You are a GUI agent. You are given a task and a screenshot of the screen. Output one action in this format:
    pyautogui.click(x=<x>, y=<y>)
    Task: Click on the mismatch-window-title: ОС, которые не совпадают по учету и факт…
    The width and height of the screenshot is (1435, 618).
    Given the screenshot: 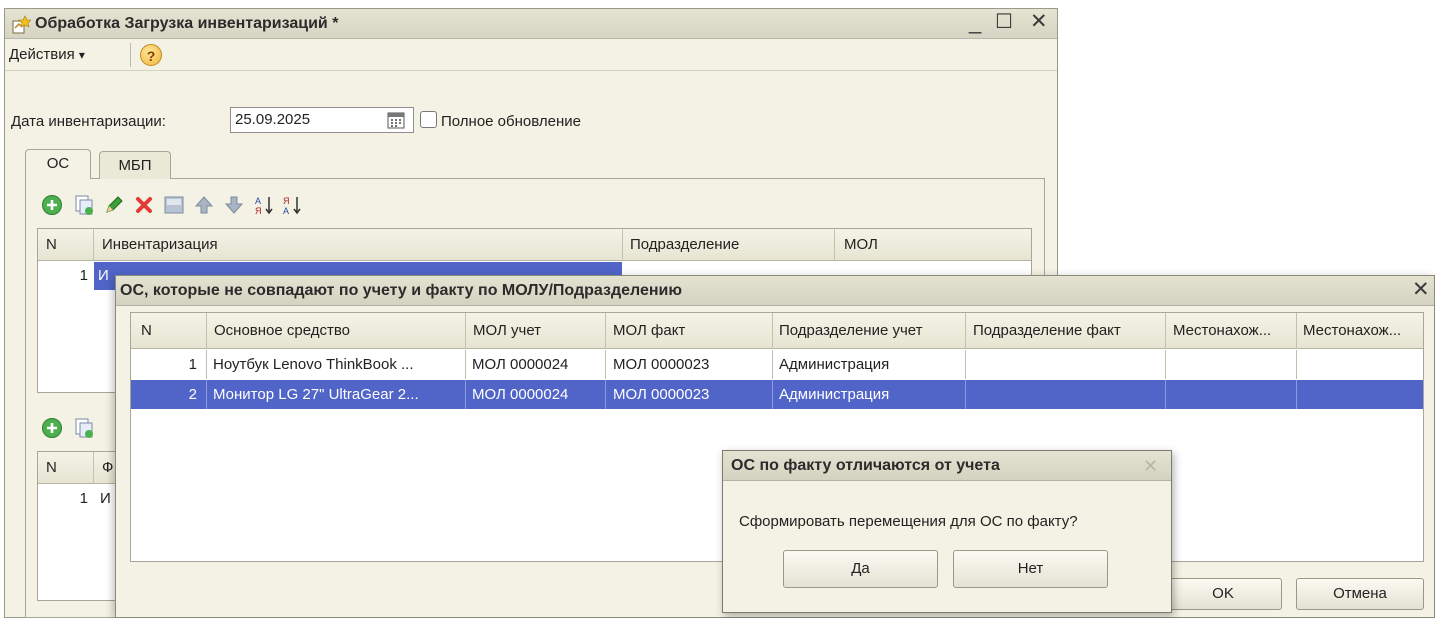 What is the action you would take?
    pyautogui.click(x=401, y=290)
    